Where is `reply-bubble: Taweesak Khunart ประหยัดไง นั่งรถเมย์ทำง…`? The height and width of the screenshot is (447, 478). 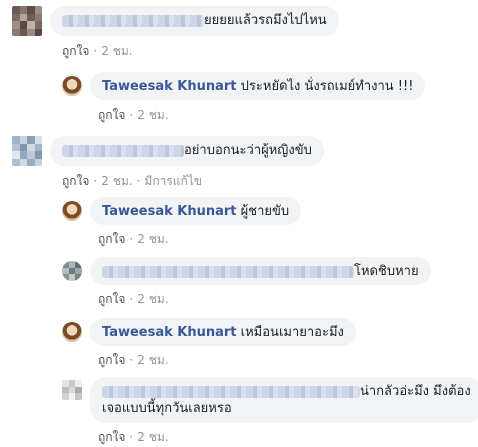 reply-bubble: Taweesak Khunart ประหยัดไง นั่งรถเมย์ทำง… is located at coordinates (258, 86).